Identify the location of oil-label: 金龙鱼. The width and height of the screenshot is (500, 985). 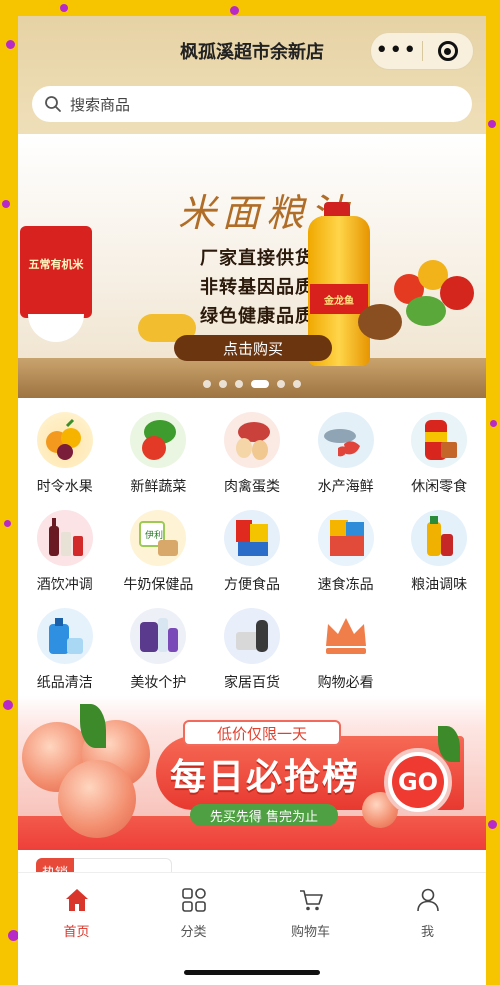
(339, 299).